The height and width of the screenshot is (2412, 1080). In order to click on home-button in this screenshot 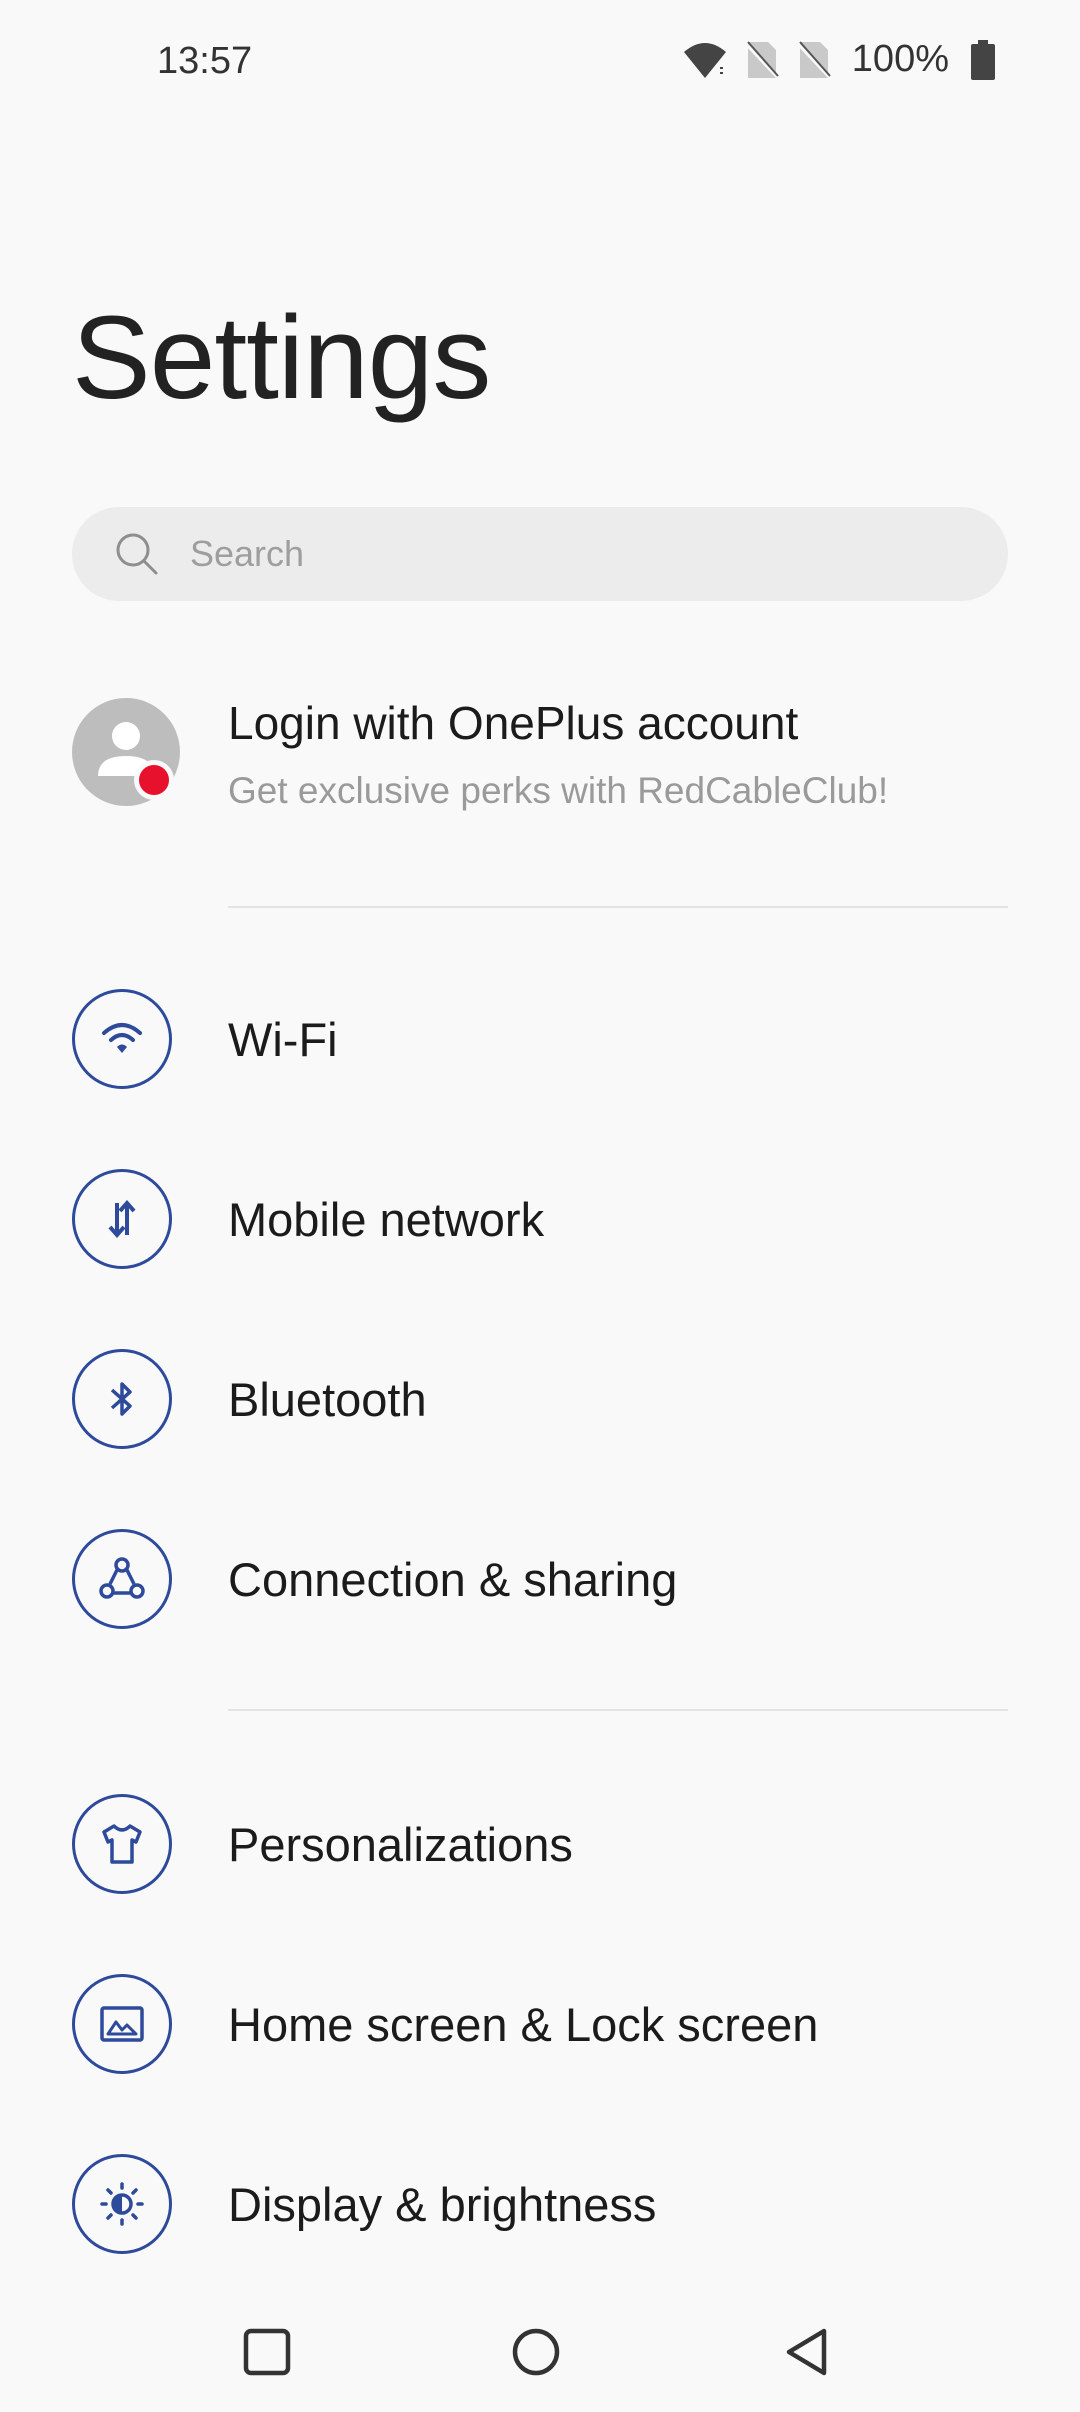, I will do `click(536, 2352)`.